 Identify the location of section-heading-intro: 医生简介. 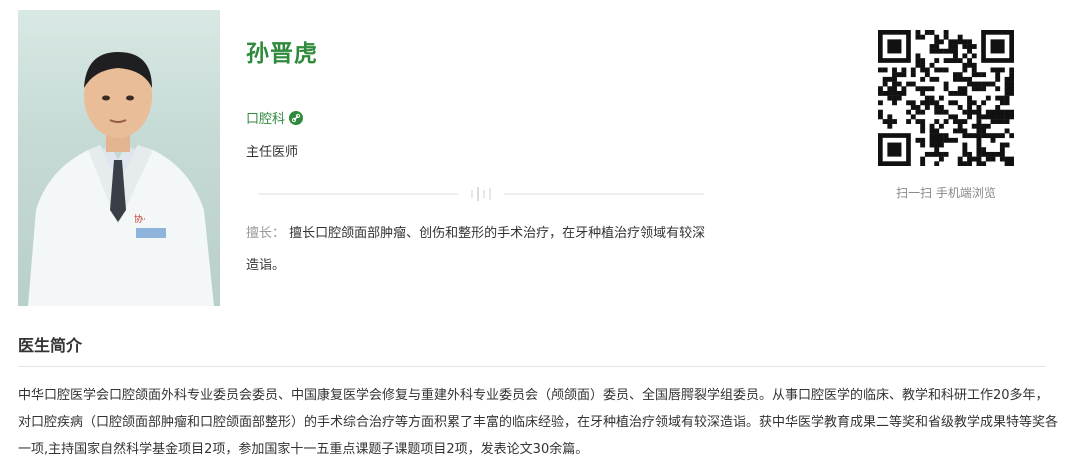
(50, 345).